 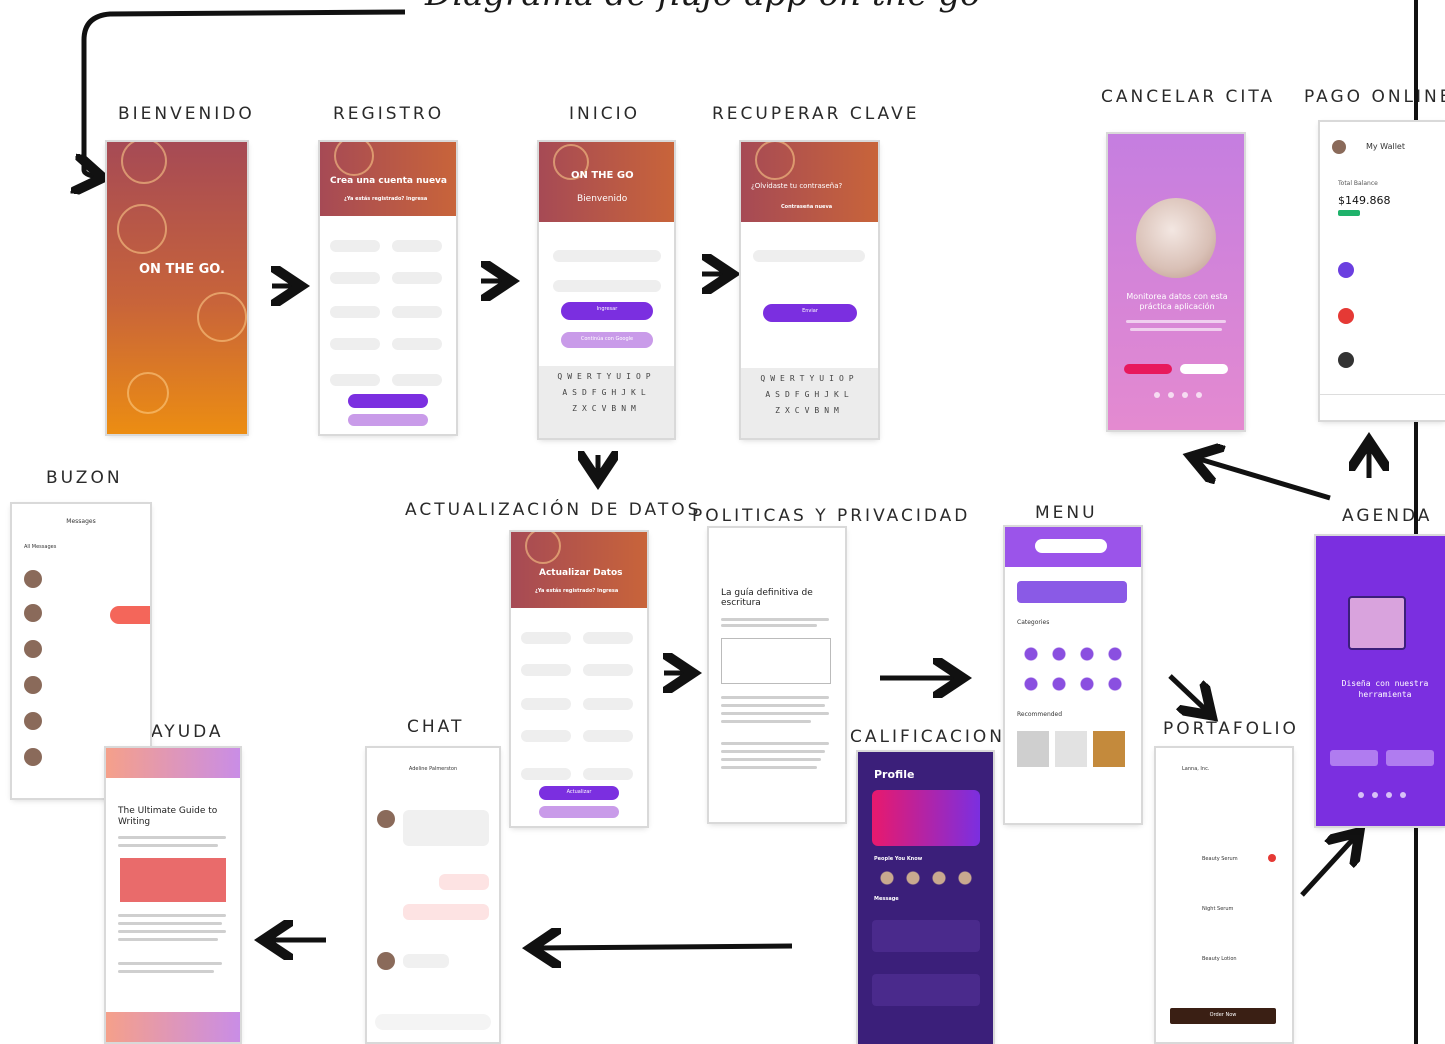 I want to click on send-button: Enviar, so click(x=810, y=313).